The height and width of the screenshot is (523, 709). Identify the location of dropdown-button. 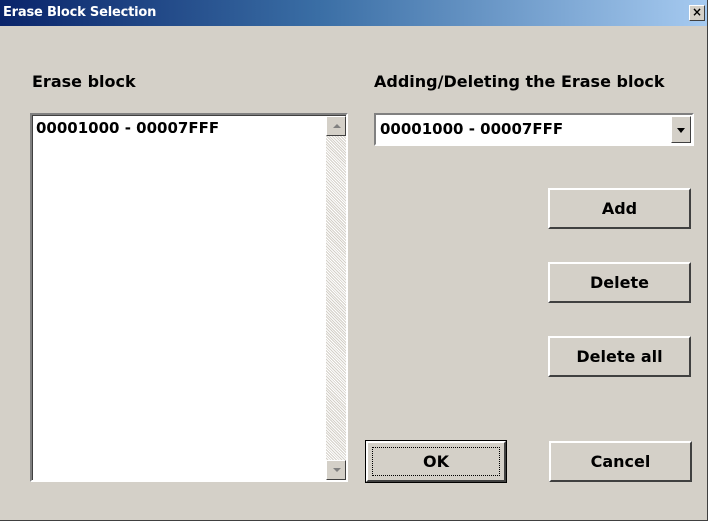
(681, 129).